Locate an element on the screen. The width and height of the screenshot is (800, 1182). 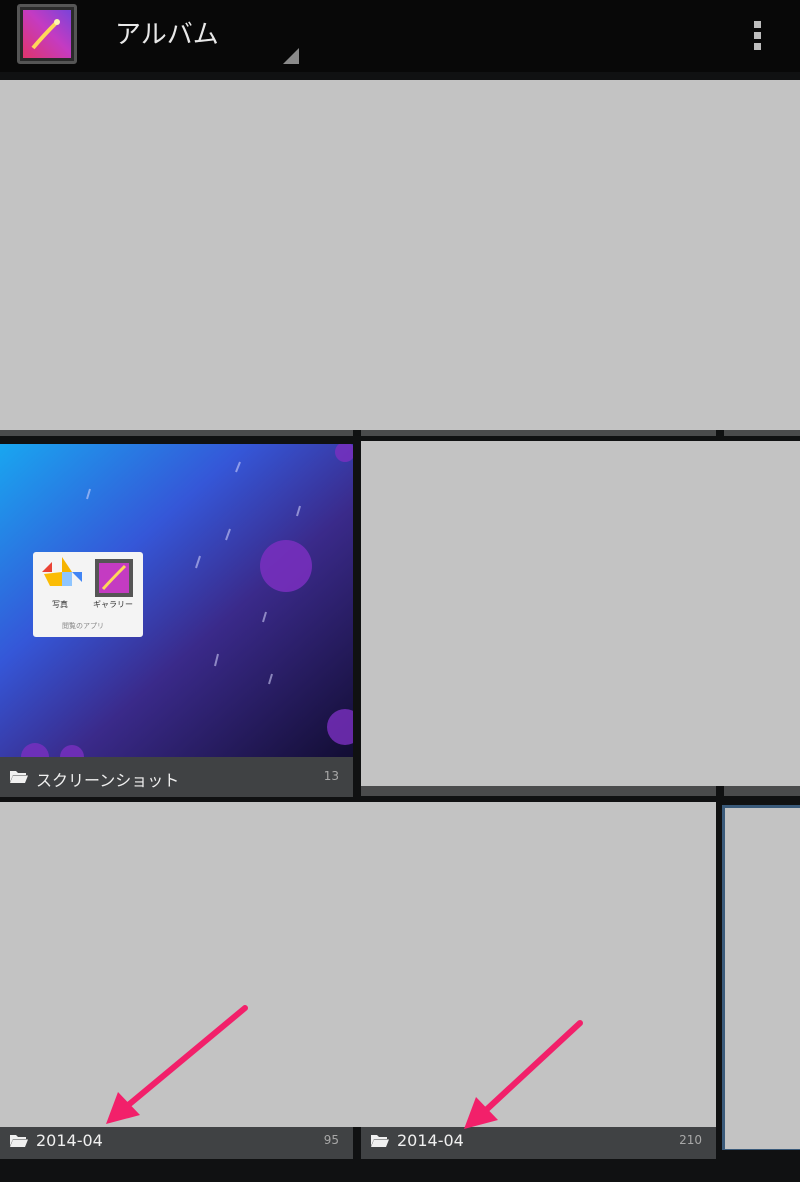
gallery-app-label: ギャラリー is located at coordinates (113, 604).